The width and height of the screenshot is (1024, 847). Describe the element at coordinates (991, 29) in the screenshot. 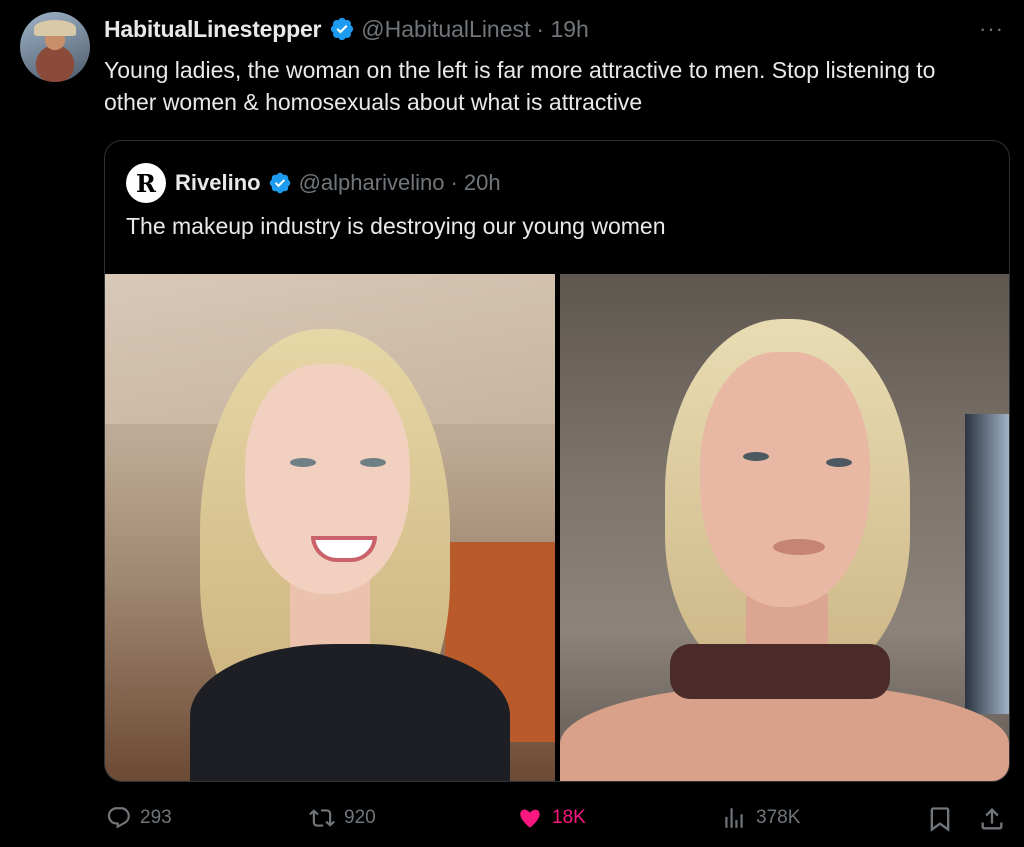

I see `more-options-icon: ···` at that location.